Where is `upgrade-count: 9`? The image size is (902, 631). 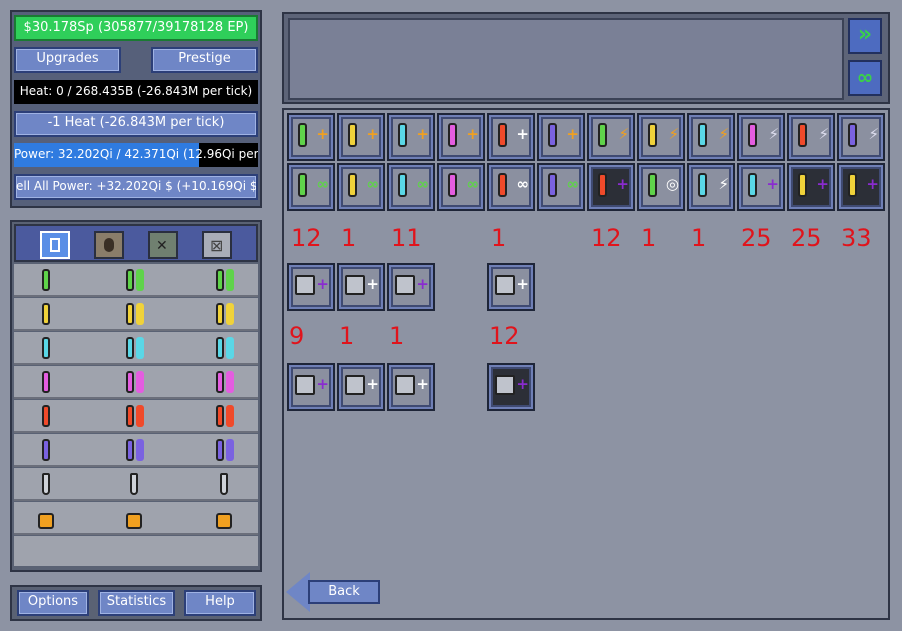 upgrade-count: 9 is located at coordinates (297, 336).